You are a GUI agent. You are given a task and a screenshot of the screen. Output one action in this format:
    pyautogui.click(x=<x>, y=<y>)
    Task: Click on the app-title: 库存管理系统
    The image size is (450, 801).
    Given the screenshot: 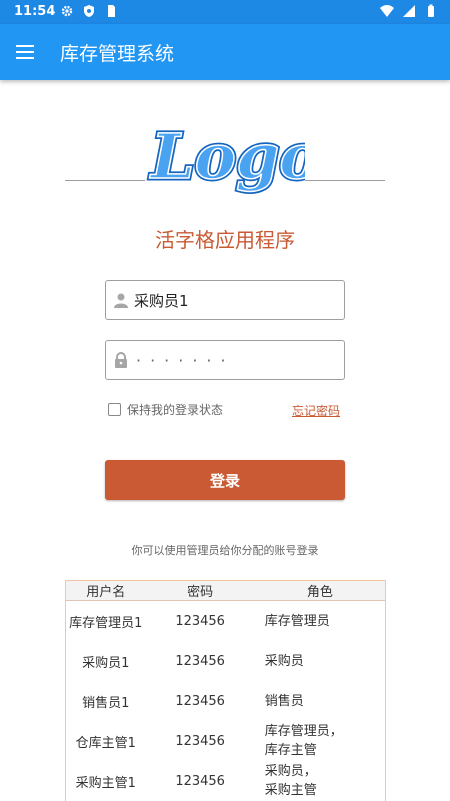 What is the action you would take?
    pyautogui.click(x=117, y=54)
    